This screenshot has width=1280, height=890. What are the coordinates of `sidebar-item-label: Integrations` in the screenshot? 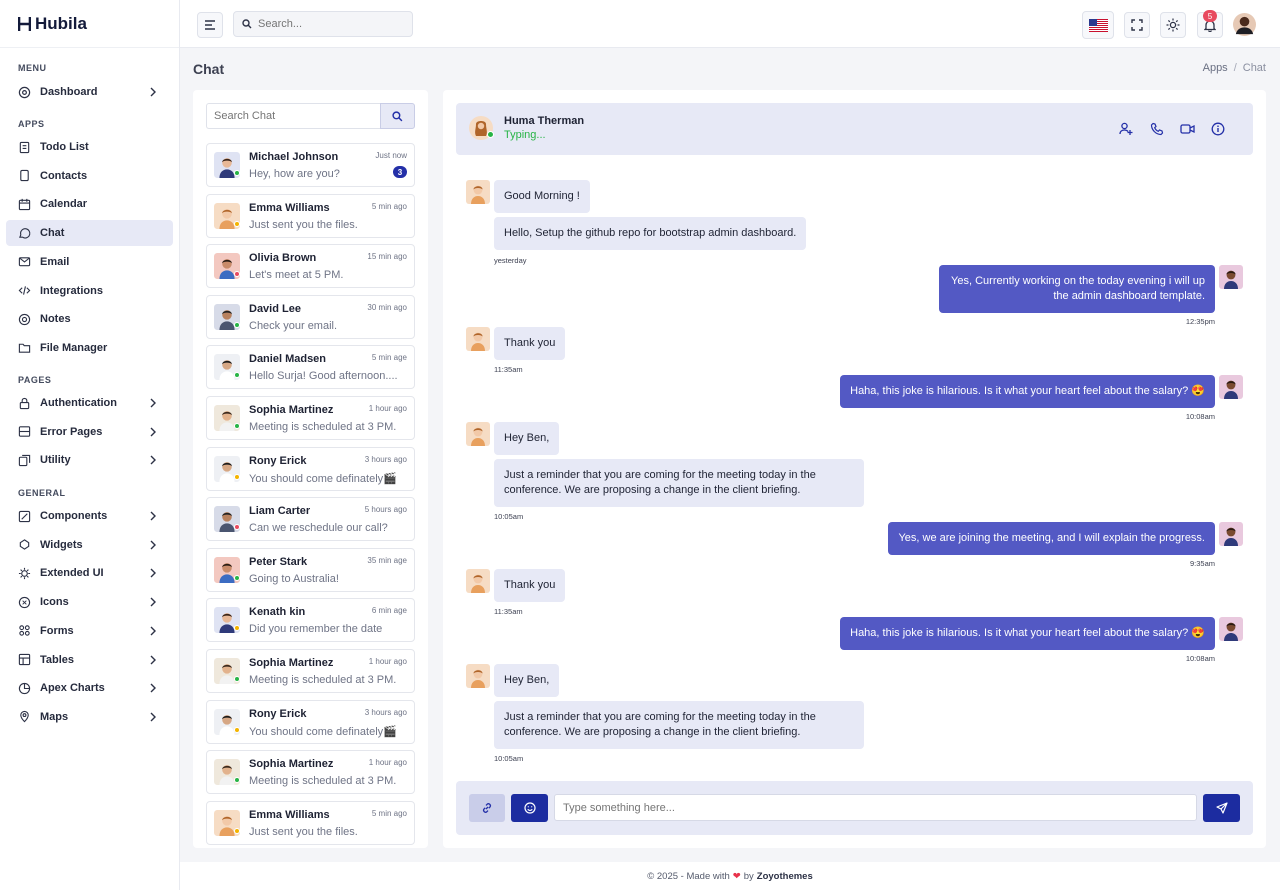 It's located at (71, 290).